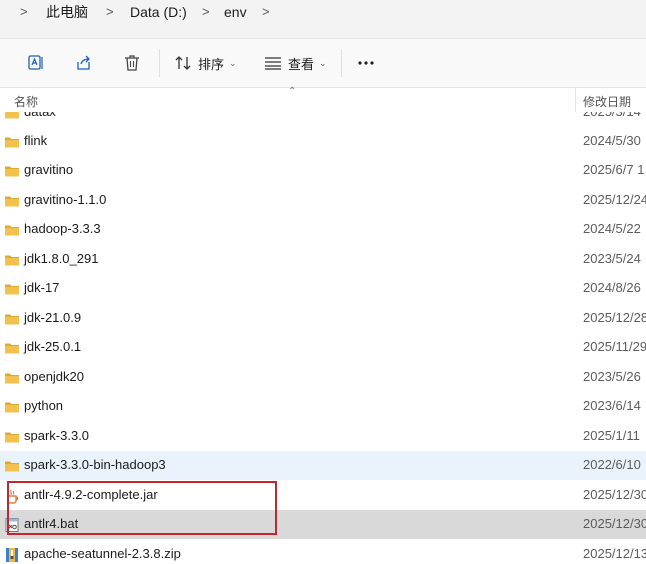 The image size is (646, 564). What do you see at coordinates (91, 494) in the screenshot?
I see `file-name: antlr-4.9.2-complete.jar` at bounding box center [91, 494].